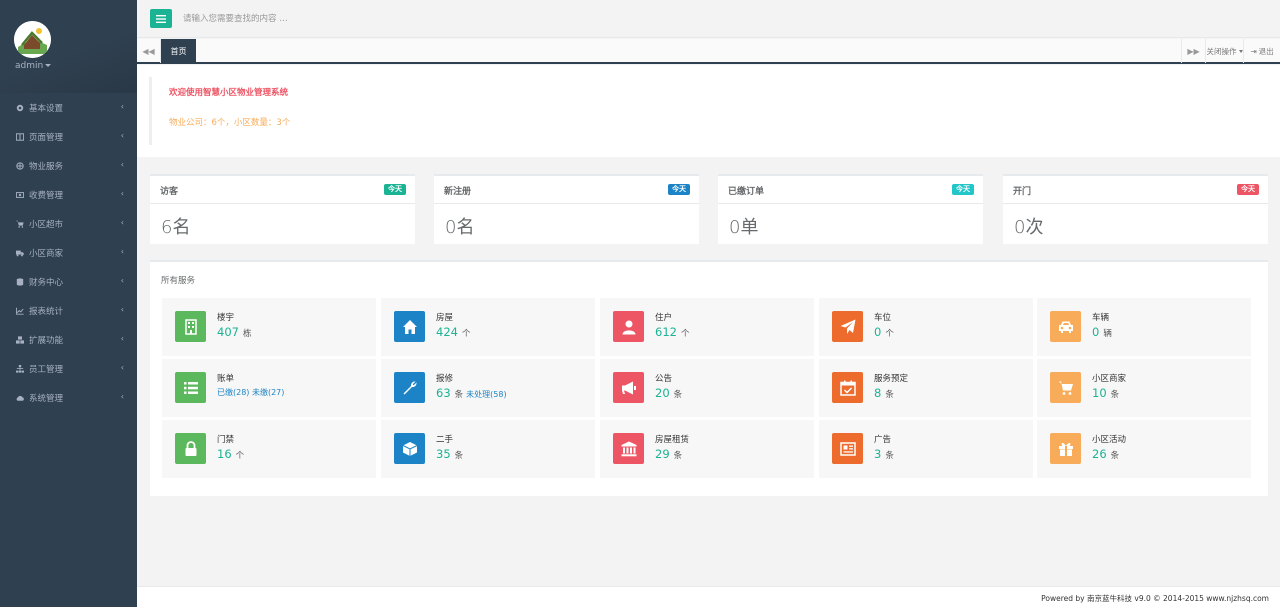  What do you see at coordinates (68, 310) in the screenshot?
I see `sidebar-item: 报表统计 ‹` at bounding box center [68, 310].